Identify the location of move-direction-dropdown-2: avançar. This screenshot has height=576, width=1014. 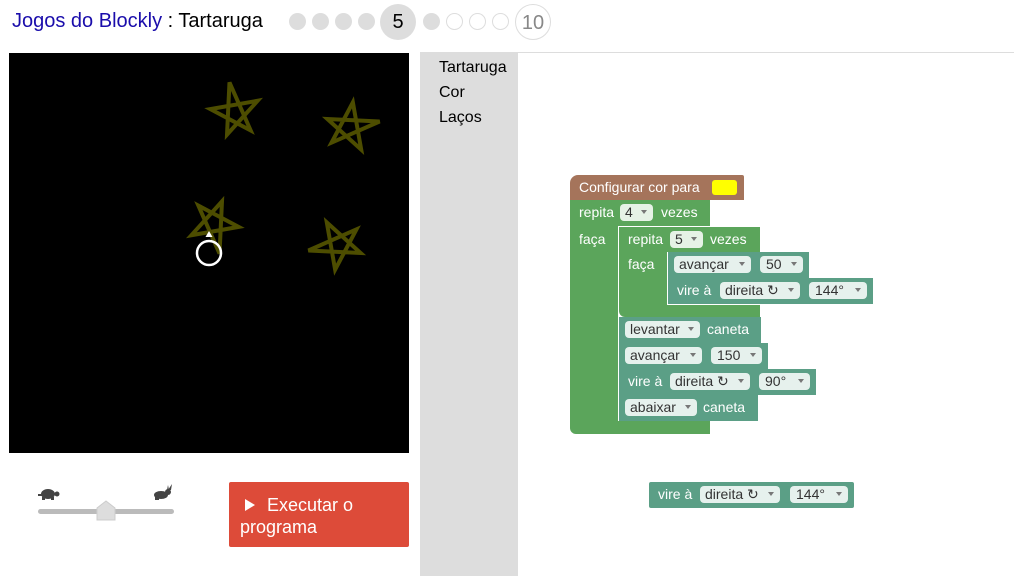
(663, 355).